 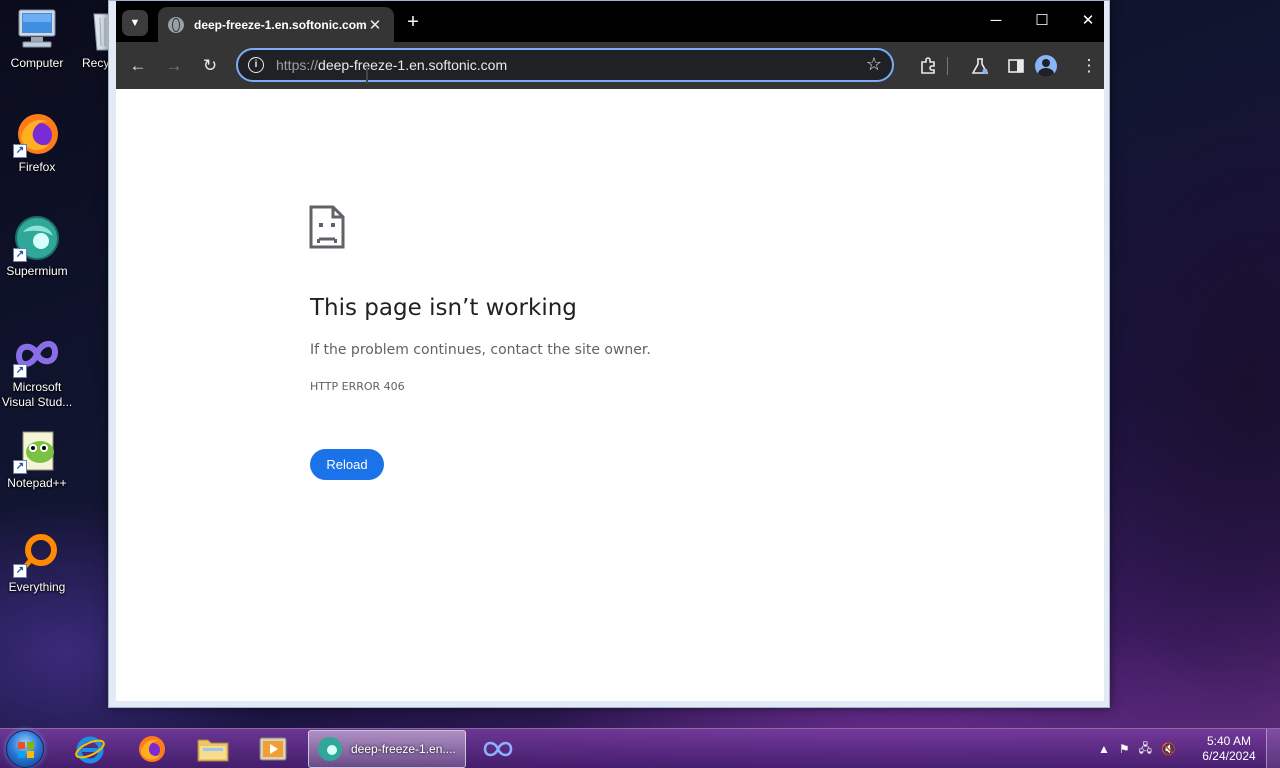 I want to click on show-desktop-button, so click(x=1273, y=748).